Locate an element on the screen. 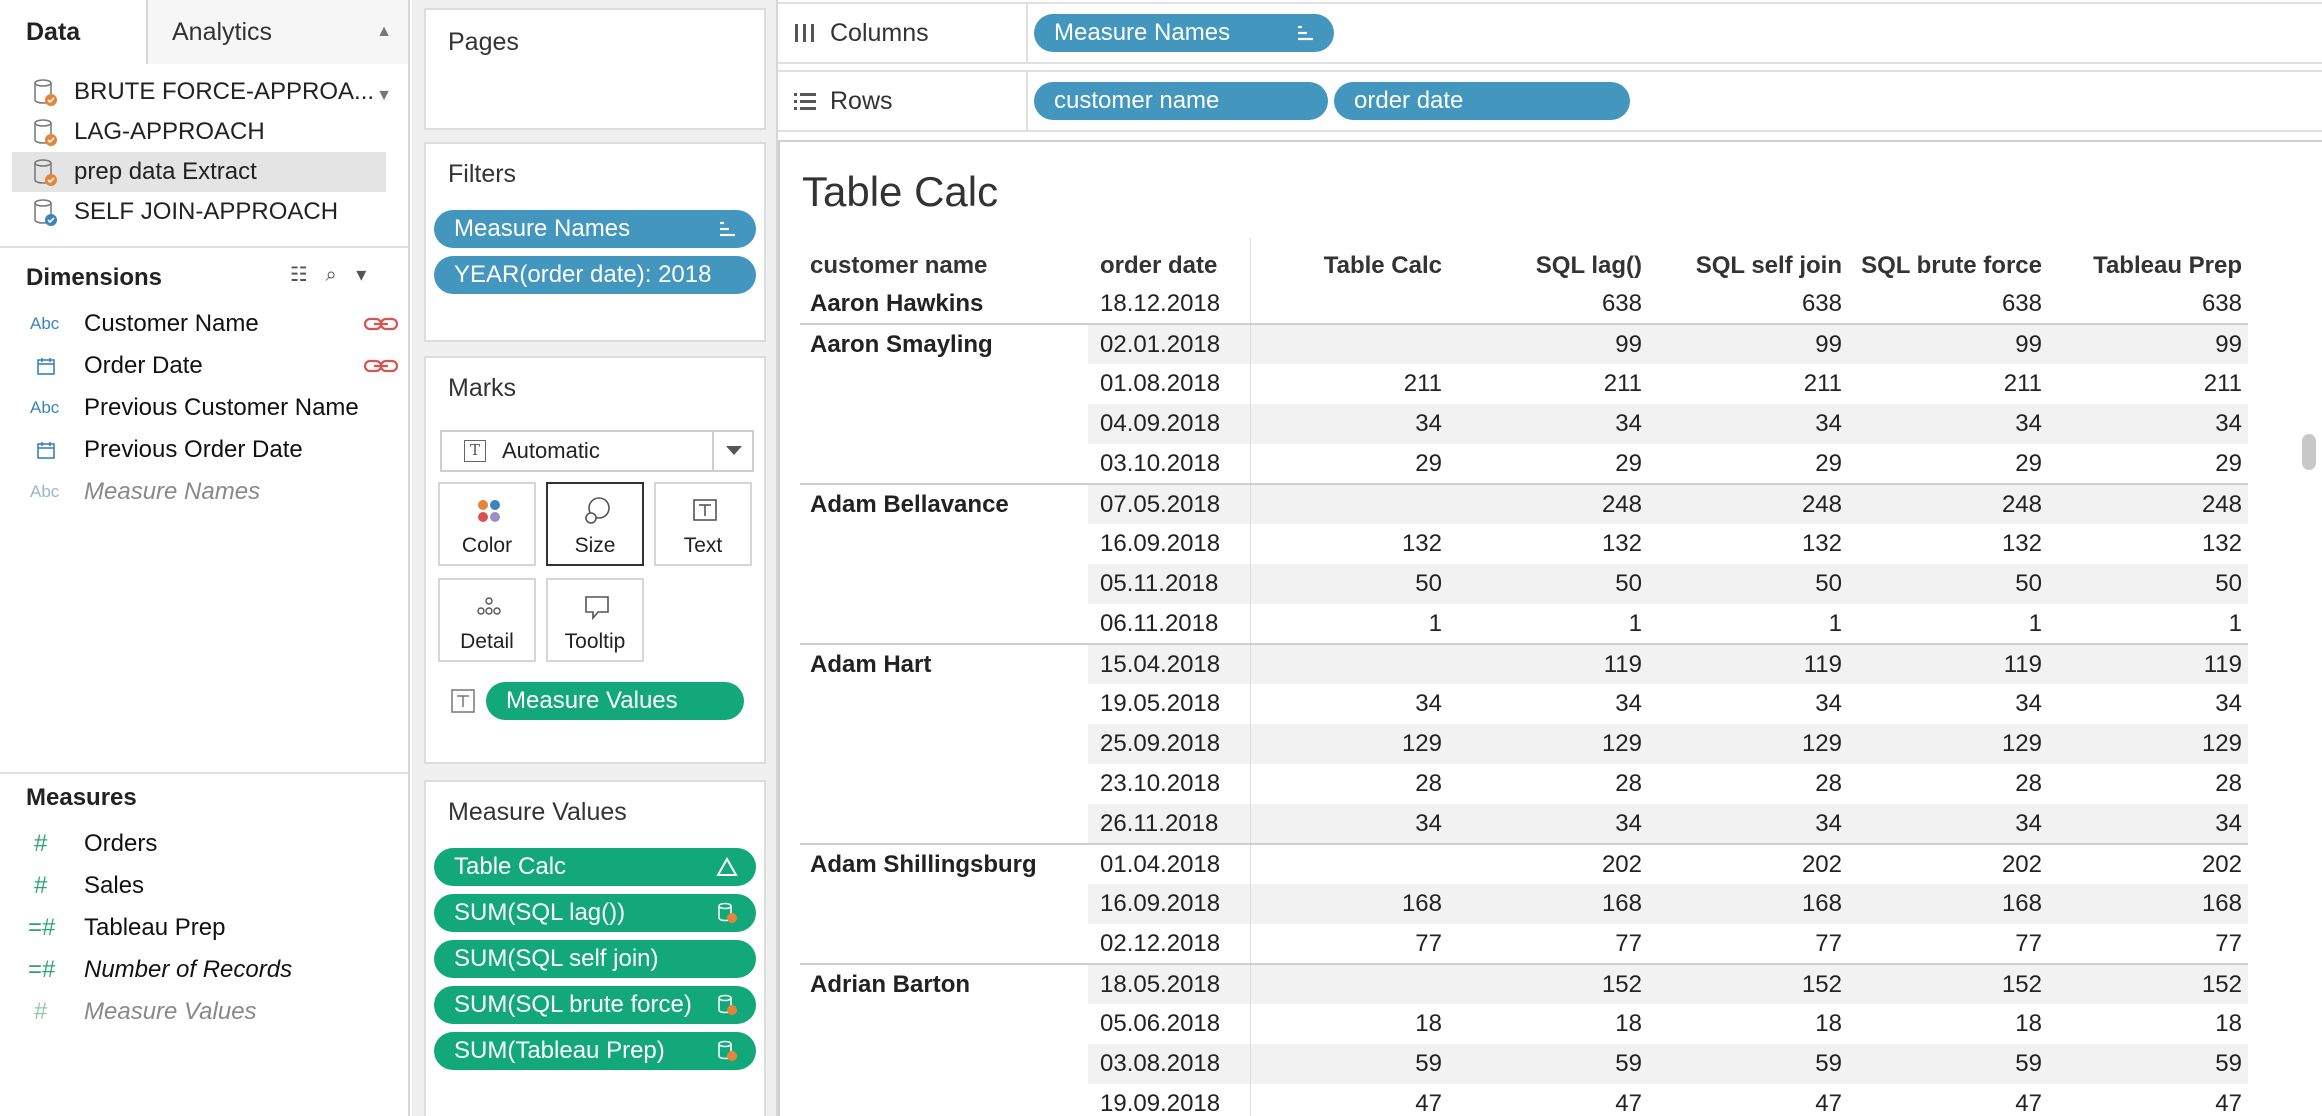 The image size is (2322, 1116). field-customer-name: Abc Customer Name is located at coordinates (204, 324).